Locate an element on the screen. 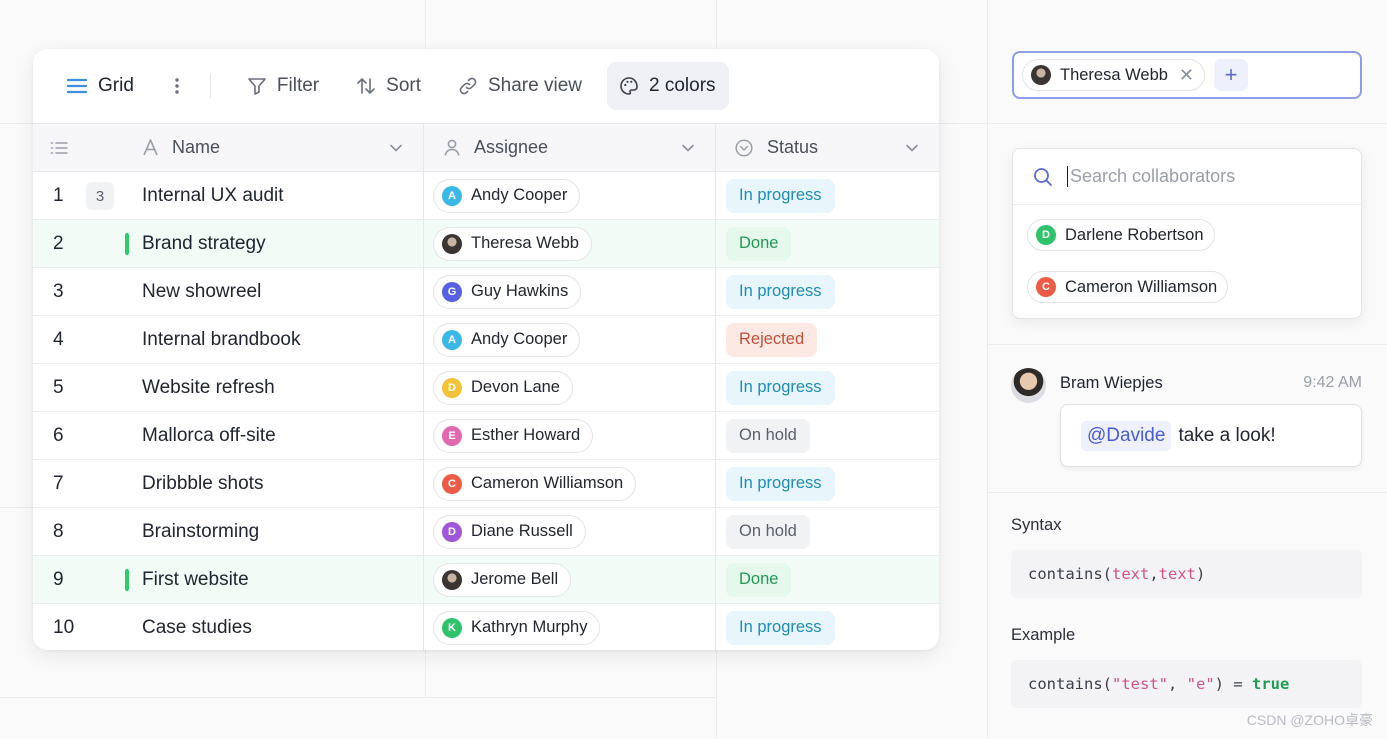 The width and height of the screenshot is (1387, 739). name-cell: Brand strategy is located at coordinates (283, 243).